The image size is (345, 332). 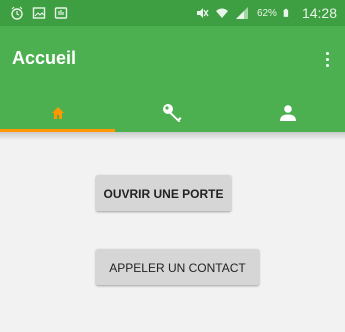 I want to click on clock: 14:28, so click(x=319, y=13).